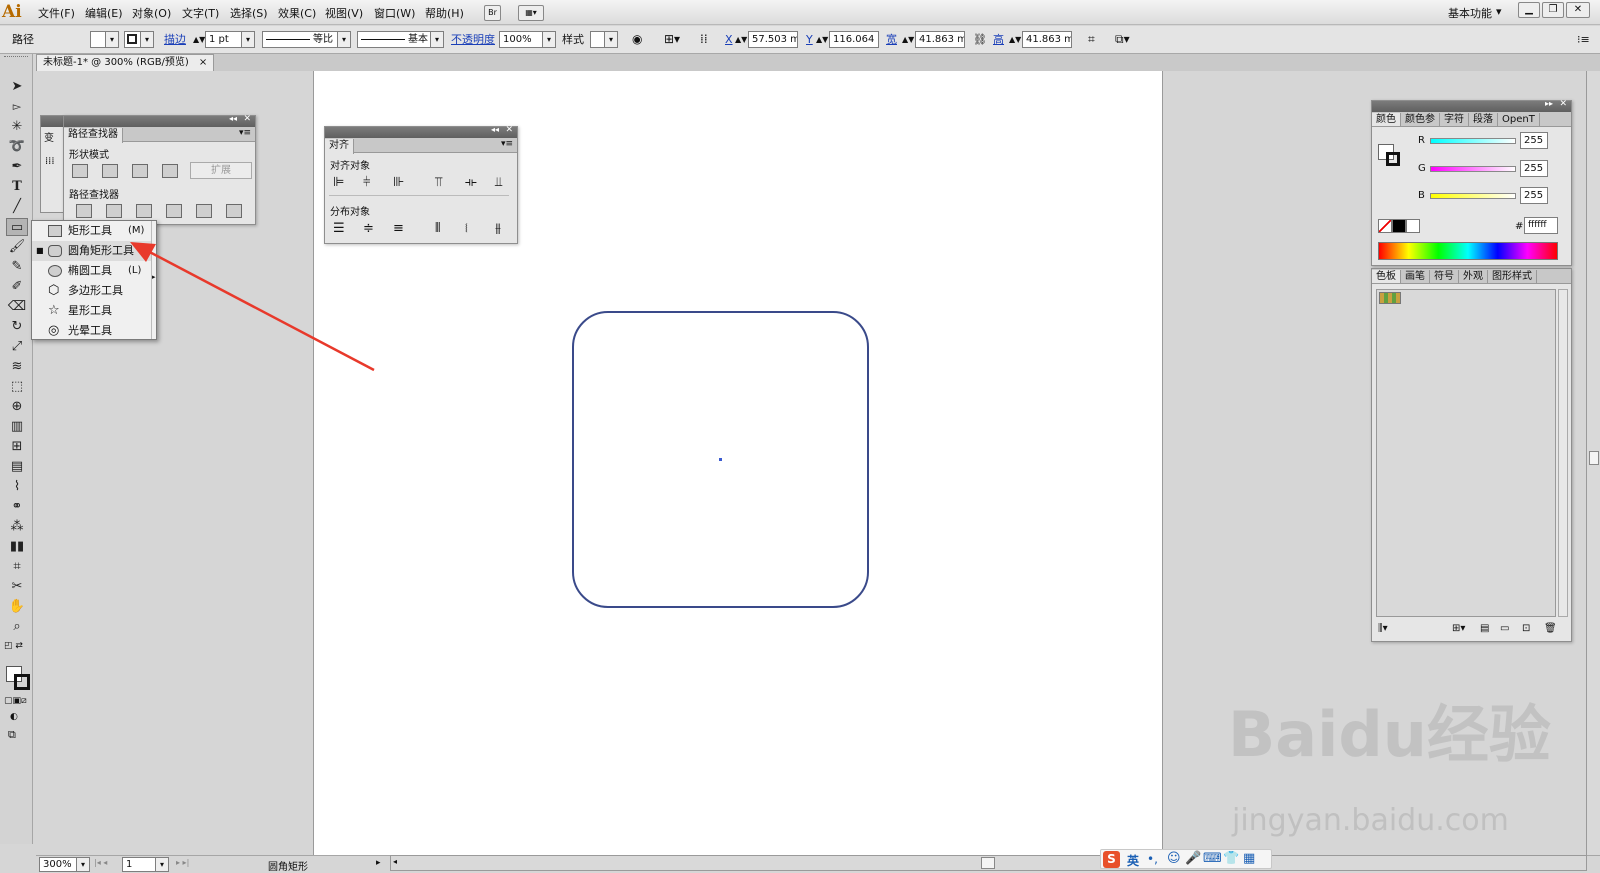  What do you see at coordinates (170, 171) in the screenshot?
I see `exclude-icon` at bounding box center [170, 171].